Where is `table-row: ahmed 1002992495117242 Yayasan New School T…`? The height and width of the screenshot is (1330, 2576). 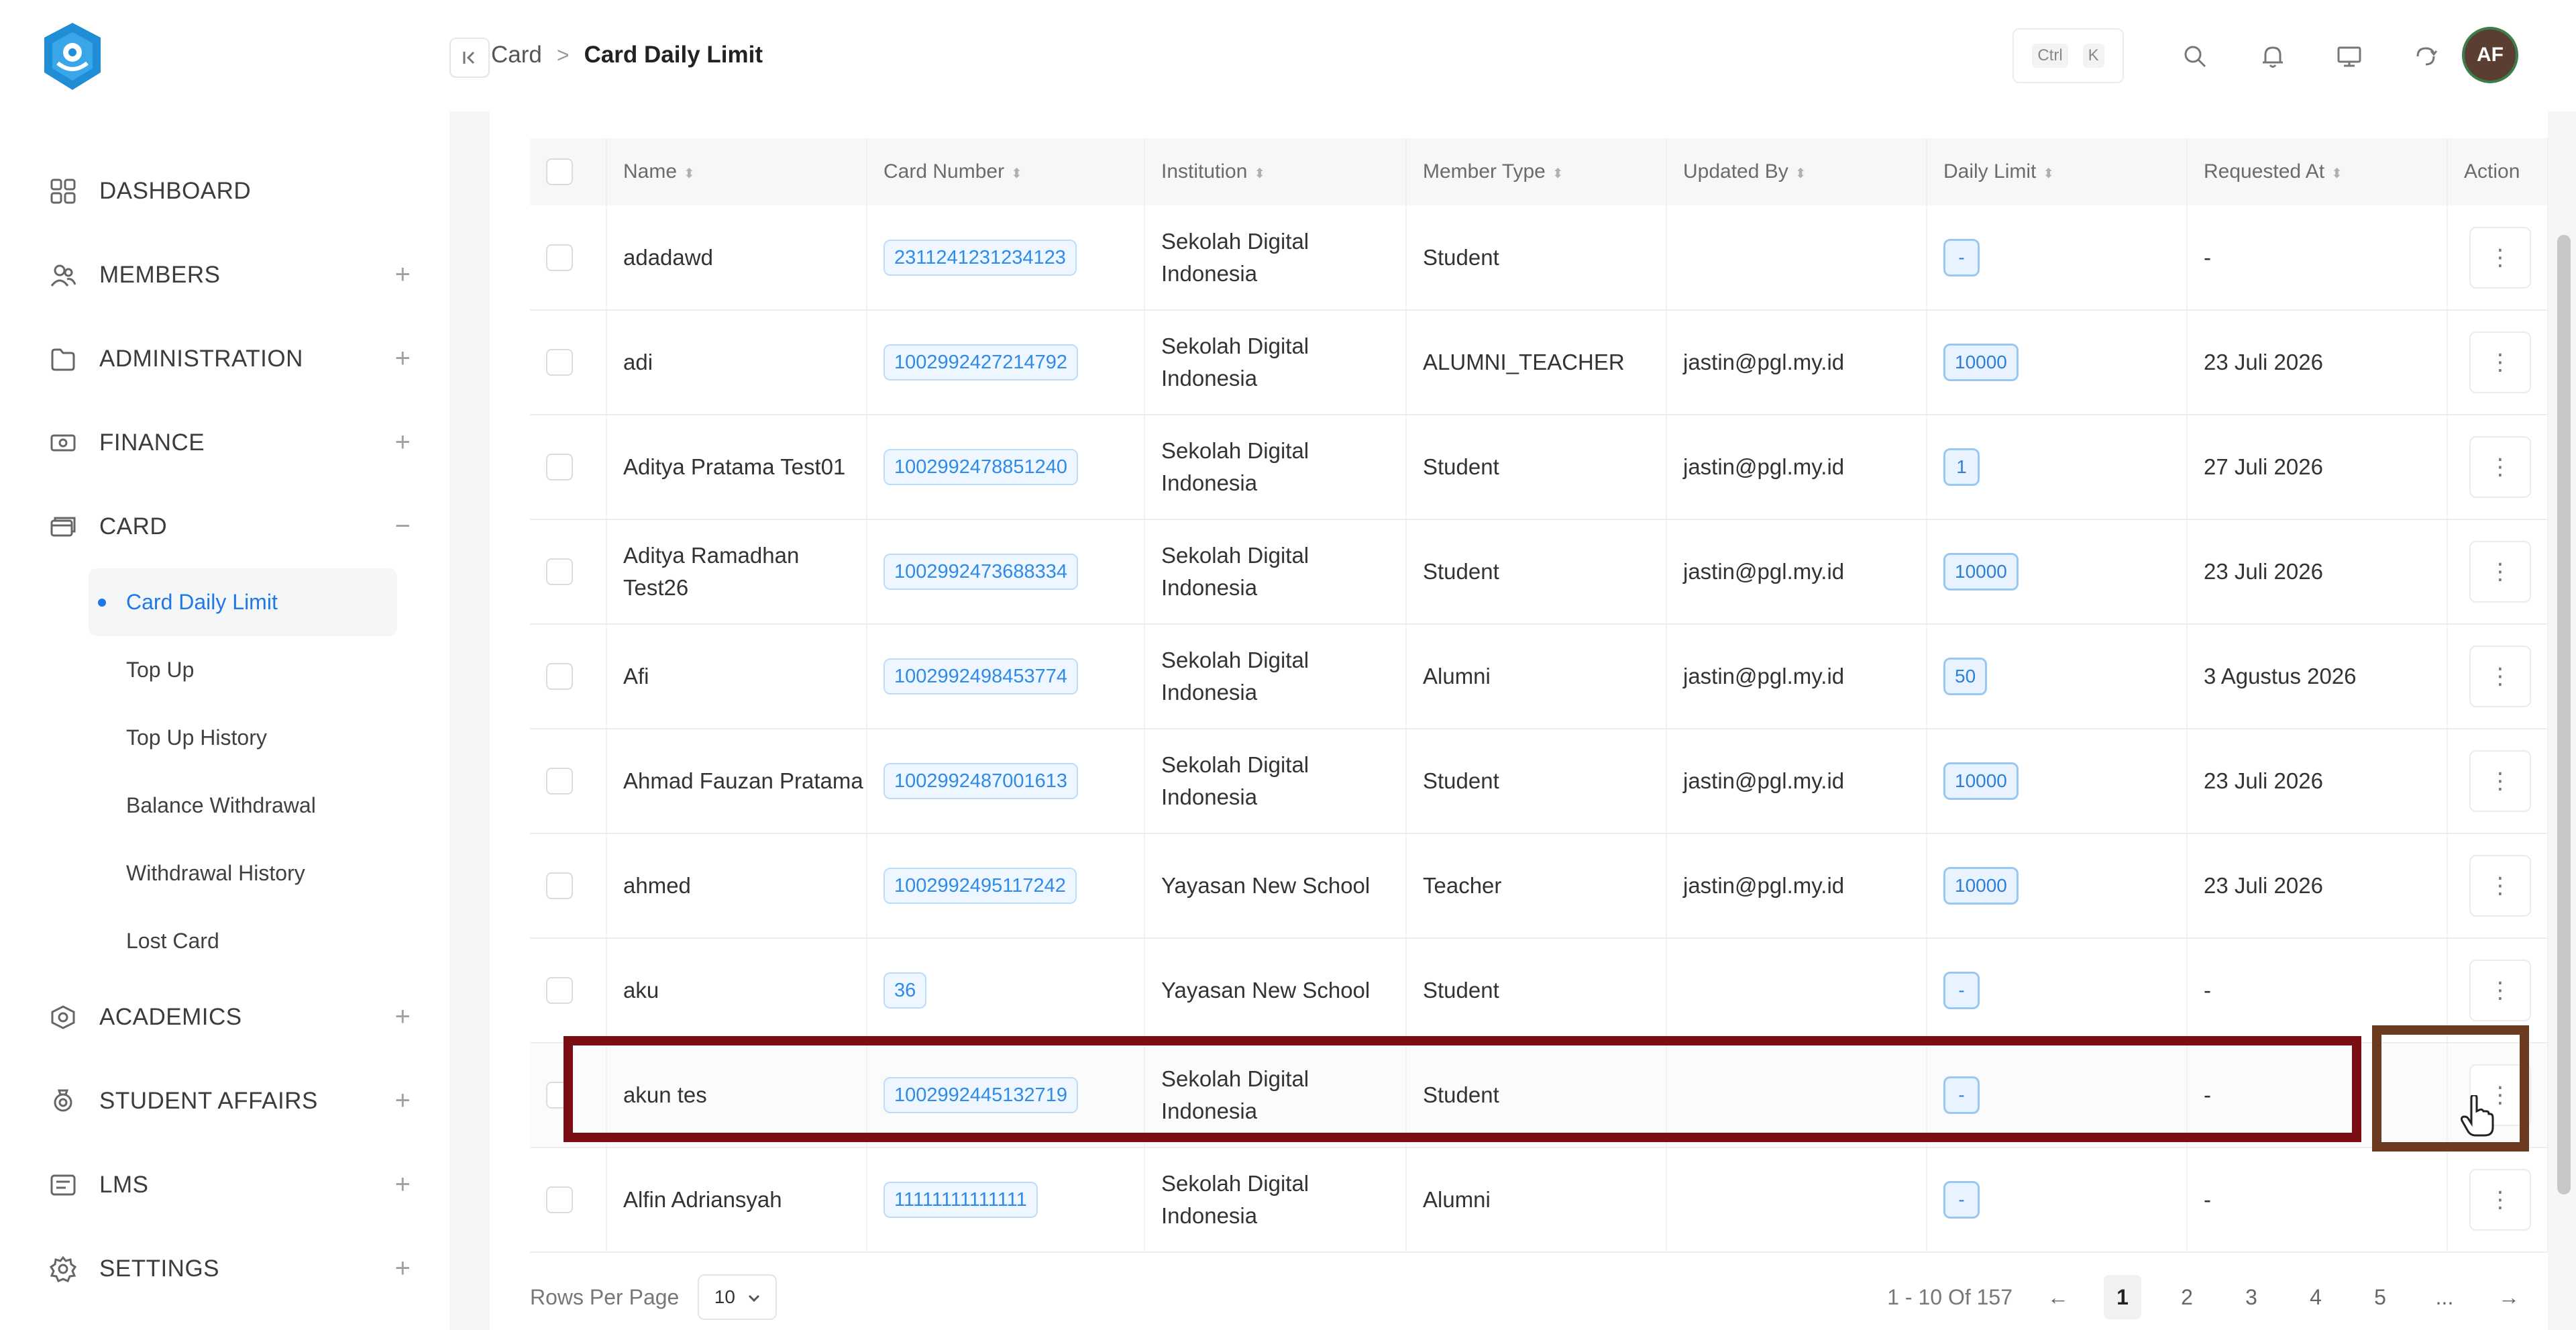
table-row: ahmed 1002992495117242 Yayasan New School T… is located at coordinates (1539, 886).